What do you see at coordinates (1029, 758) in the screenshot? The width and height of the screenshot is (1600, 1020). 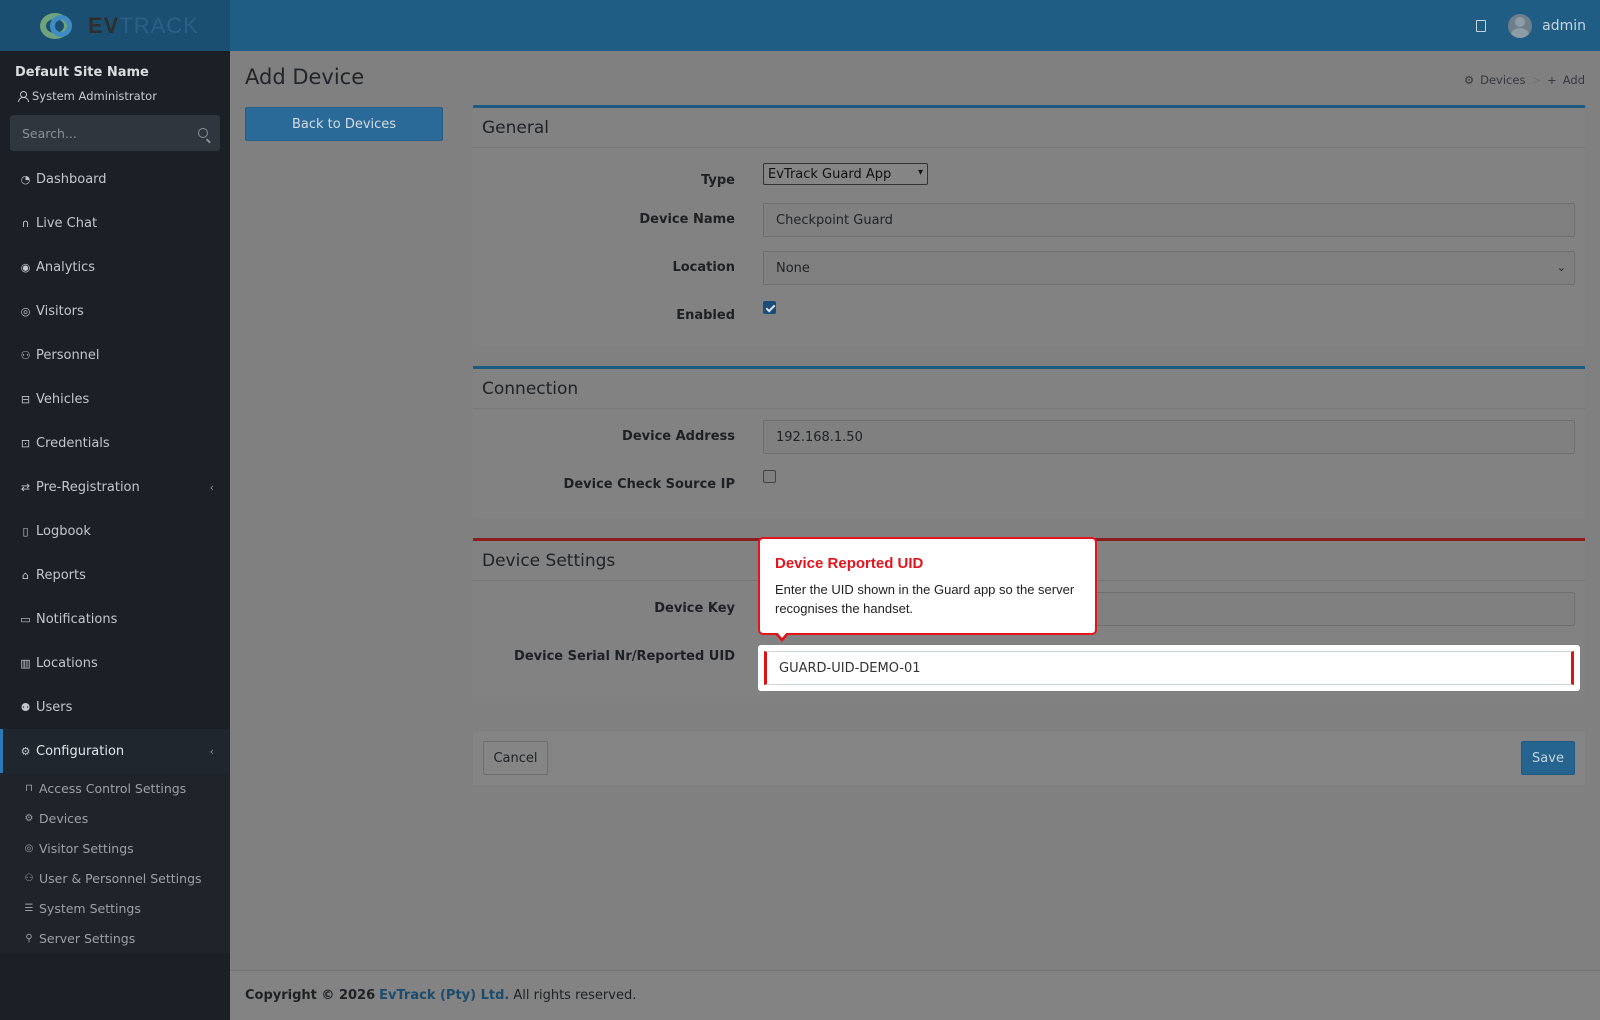 I see `form-actions: Cancel Save` at bounding box center [1029, 758].